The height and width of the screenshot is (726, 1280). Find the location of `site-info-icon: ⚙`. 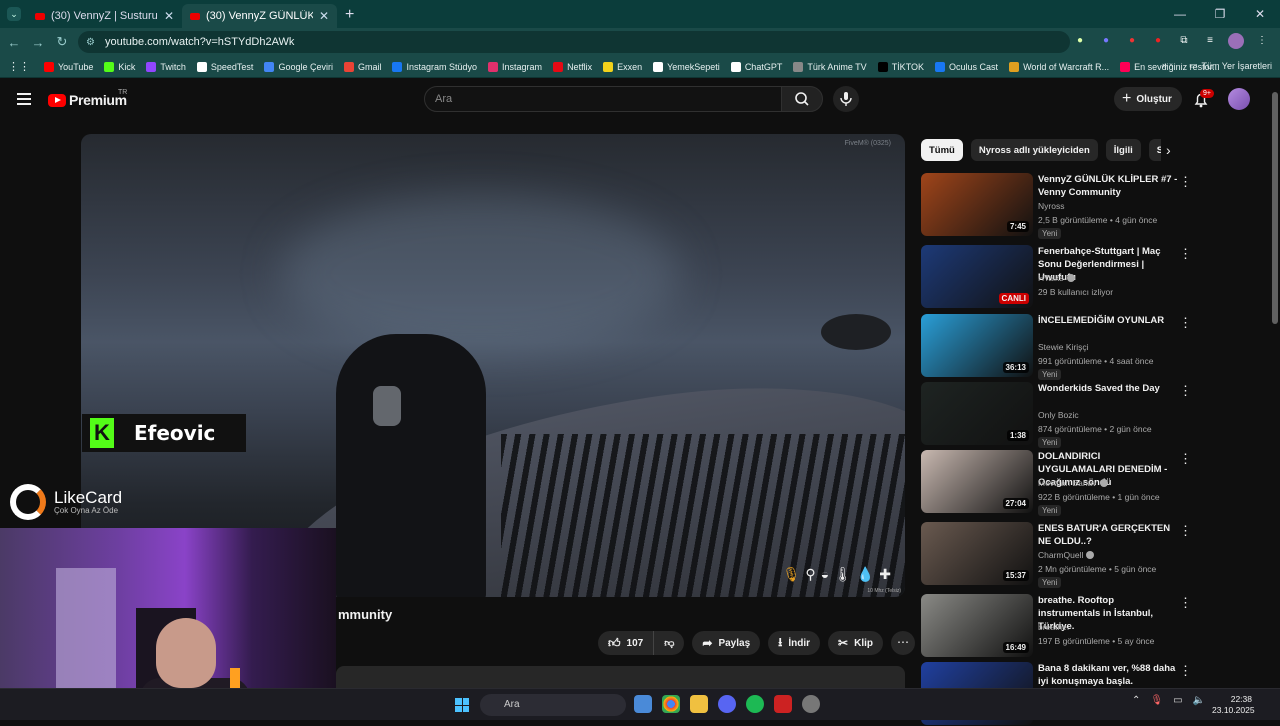

site-info-icon: ⚙ is located at coordinates (90, 42).